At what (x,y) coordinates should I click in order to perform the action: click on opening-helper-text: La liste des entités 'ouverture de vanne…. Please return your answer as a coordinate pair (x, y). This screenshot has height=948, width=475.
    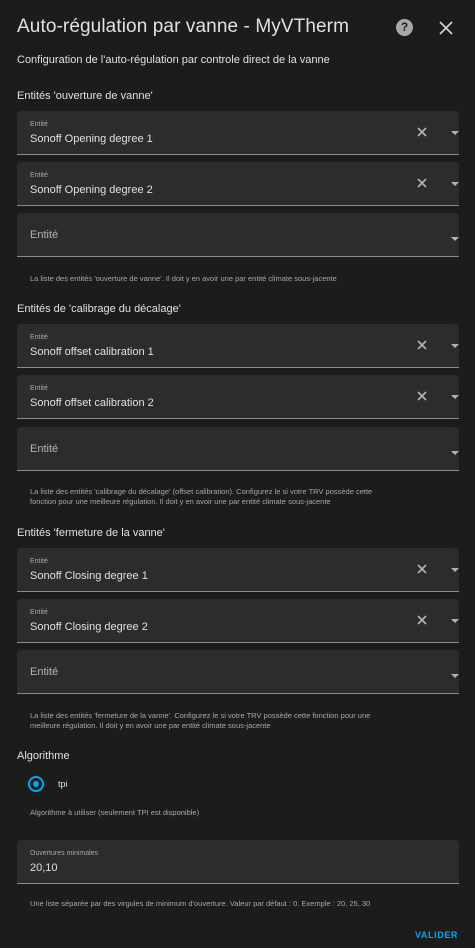
    Looking at the image, I should click on (183, 278).